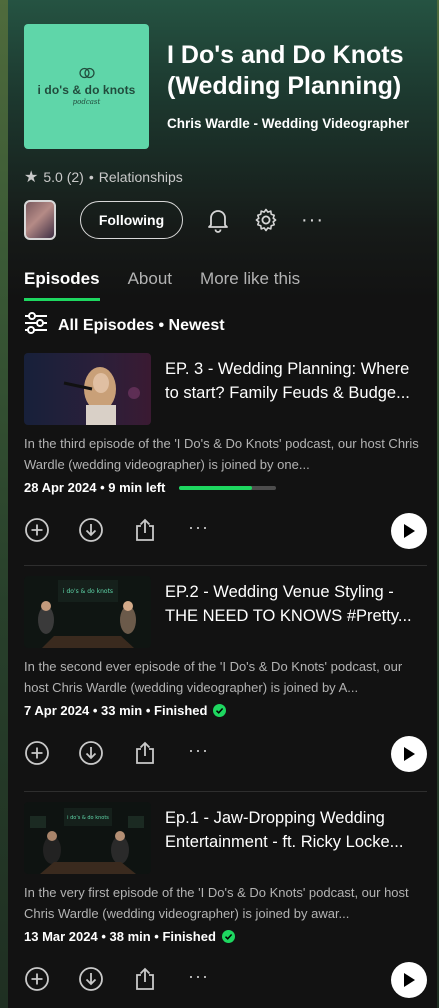 The height and width of the screenshot is (1008, 439). Describe the element at coordinates (141, 325) in the screenshot. I see `filter-label: All Episodes • Newest` at that location.